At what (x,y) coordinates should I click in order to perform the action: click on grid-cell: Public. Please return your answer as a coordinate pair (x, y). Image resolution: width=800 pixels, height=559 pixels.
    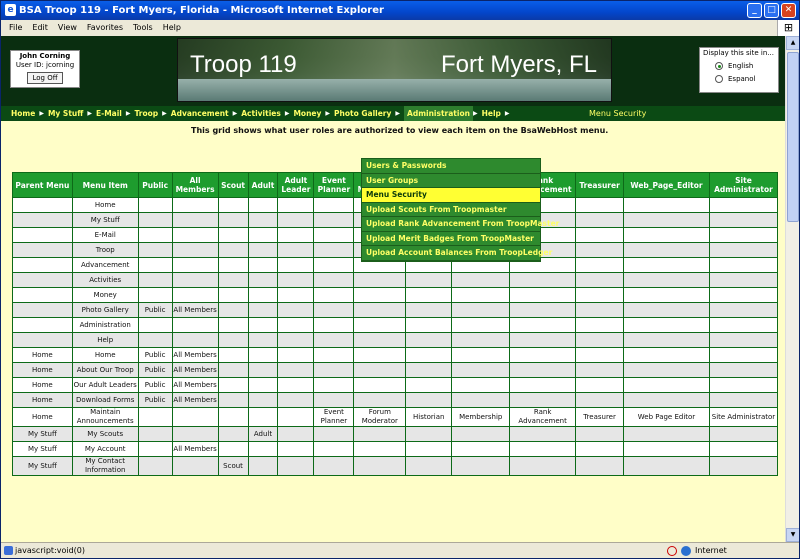
    Looking at the image, I should click on (155, 370).